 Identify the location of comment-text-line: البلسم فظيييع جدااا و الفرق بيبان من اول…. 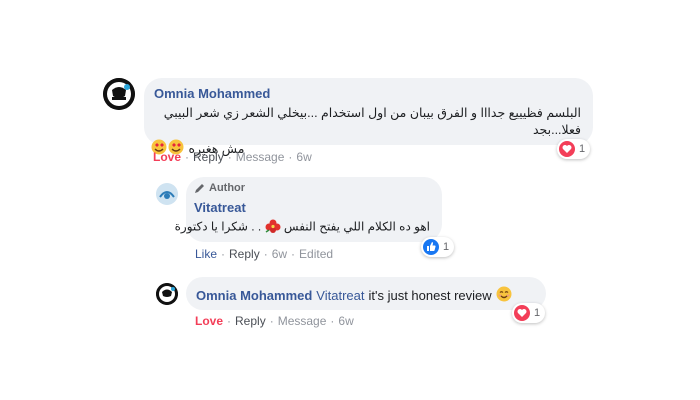
(372, 121).